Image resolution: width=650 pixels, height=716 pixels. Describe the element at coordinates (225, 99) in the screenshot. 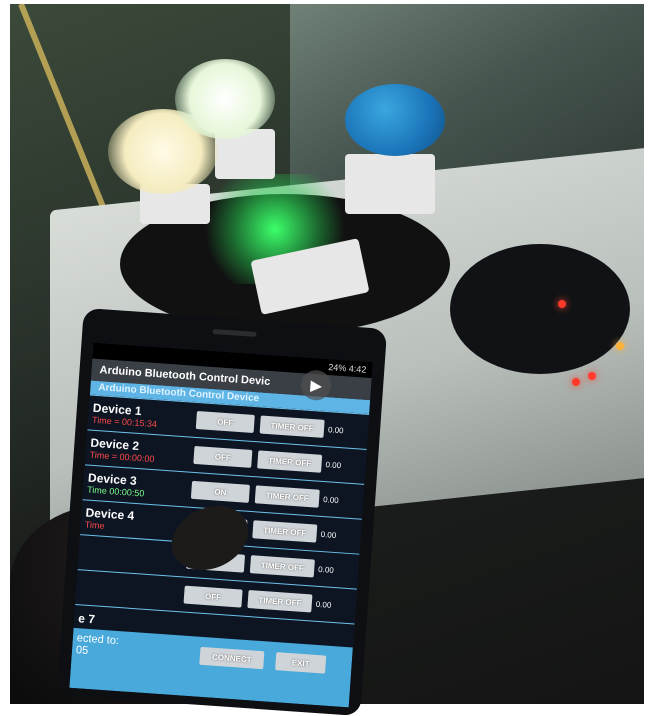

I see `white-bulb` at that location.